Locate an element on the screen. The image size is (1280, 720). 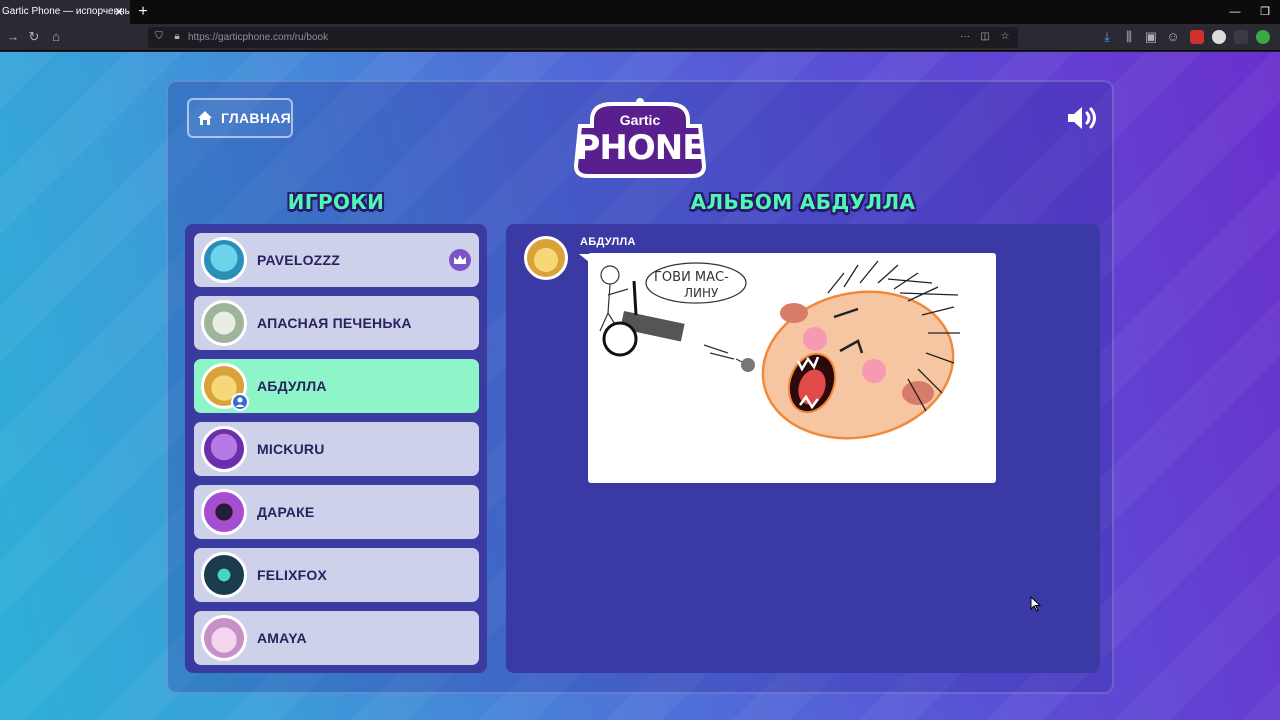
forward-icon: → is located at coordinates (13, 37).